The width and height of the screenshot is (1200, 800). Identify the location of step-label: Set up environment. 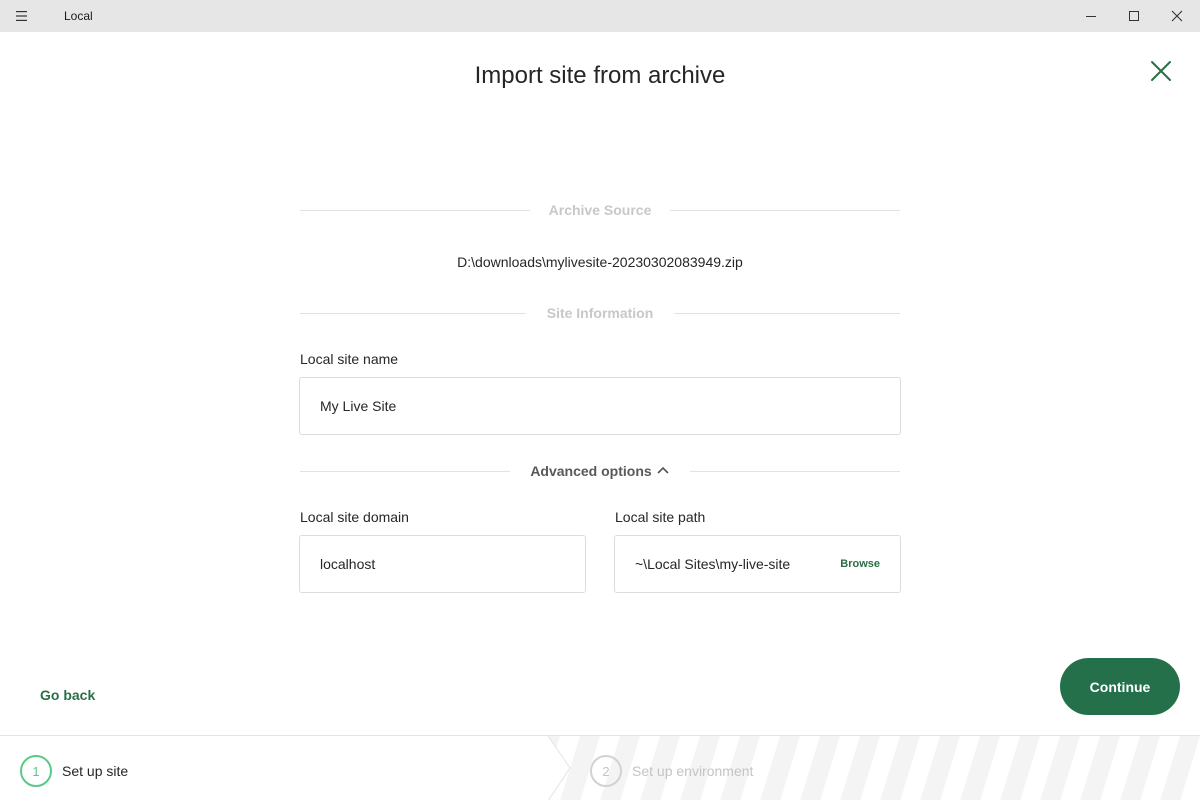
(693, 771).